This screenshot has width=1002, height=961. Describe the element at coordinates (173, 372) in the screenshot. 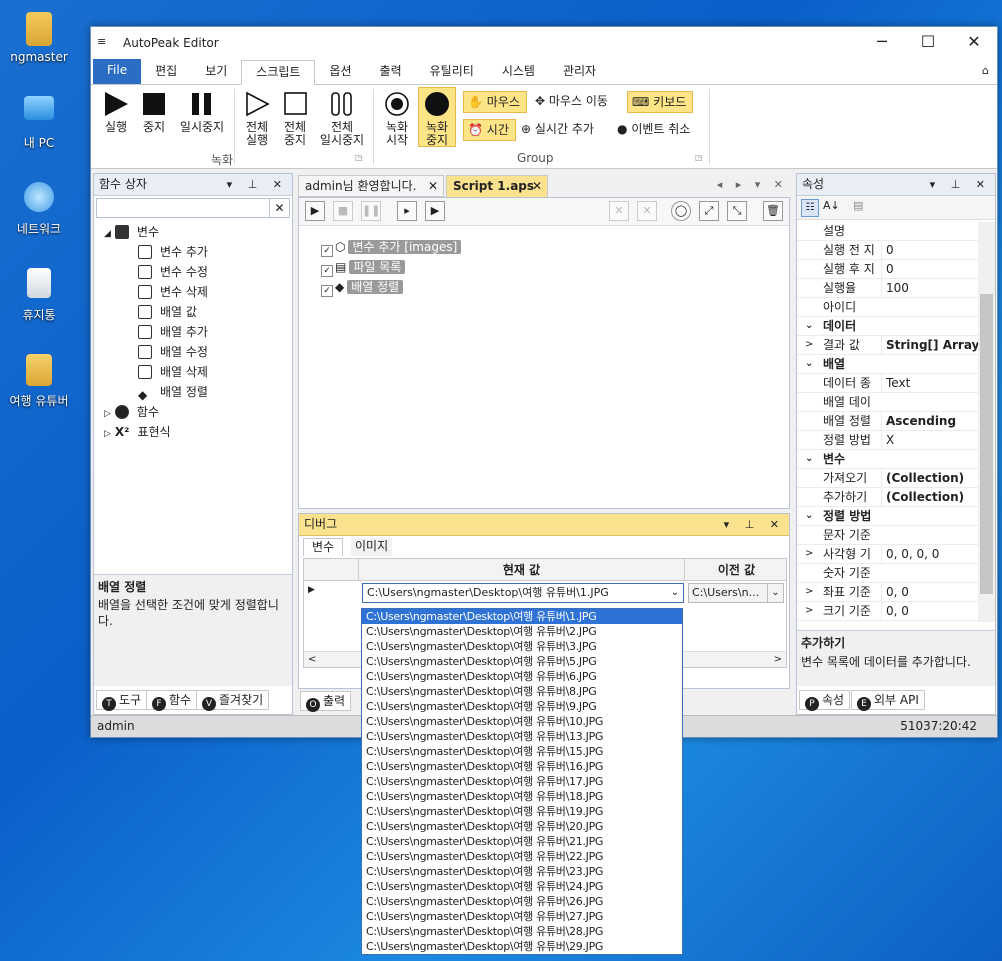

I see `tree-item-array-delete: 배열 삭제` at that location.